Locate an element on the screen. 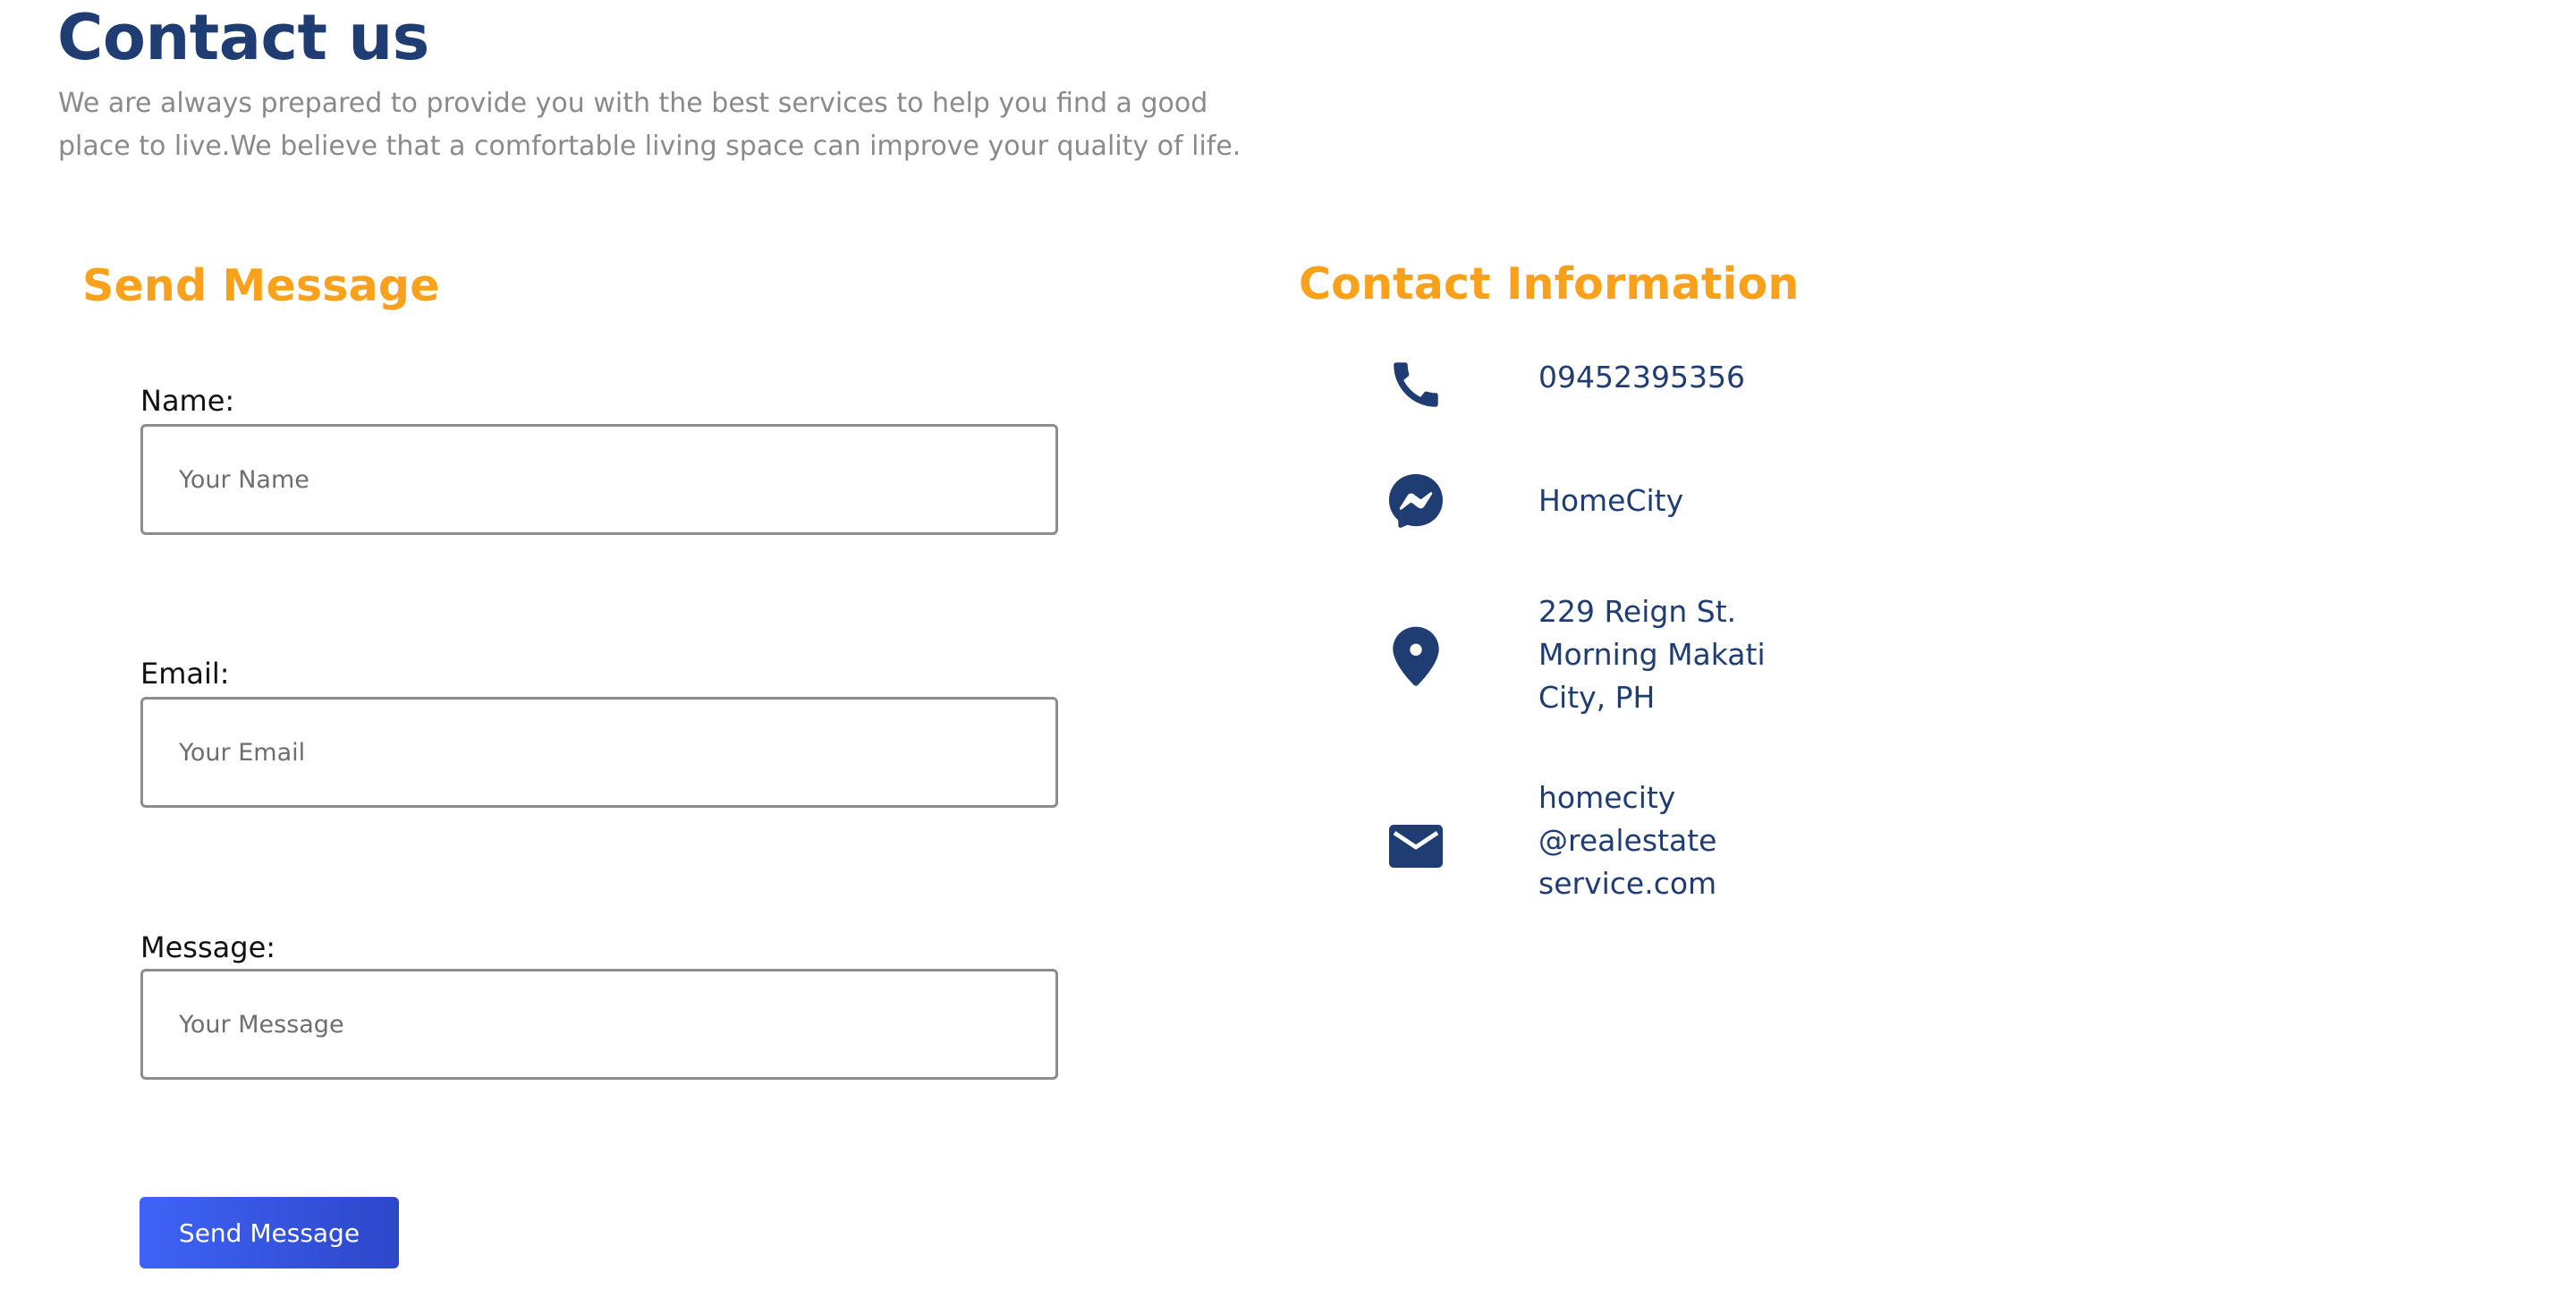 The image size is (2576, 1315). contact-messenger-row: HomeCity is located at coordinates (1690, 501).